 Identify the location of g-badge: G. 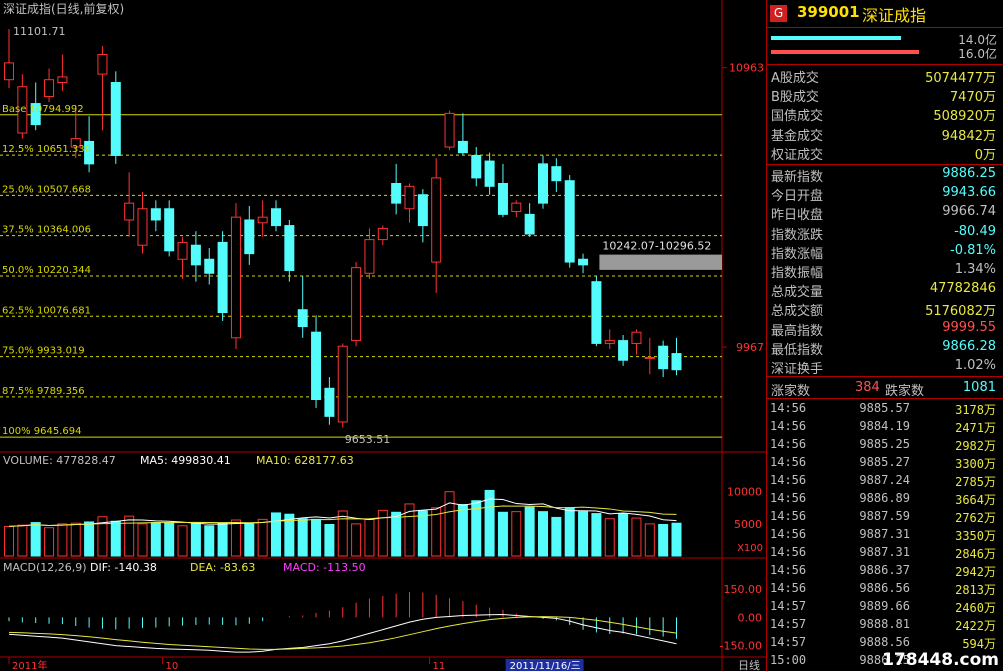
(778, 13).